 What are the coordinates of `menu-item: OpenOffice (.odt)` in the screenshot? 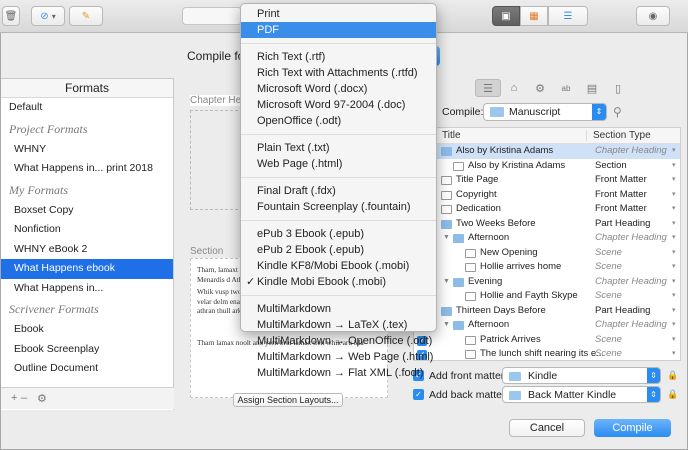 It's located at (338, 121).